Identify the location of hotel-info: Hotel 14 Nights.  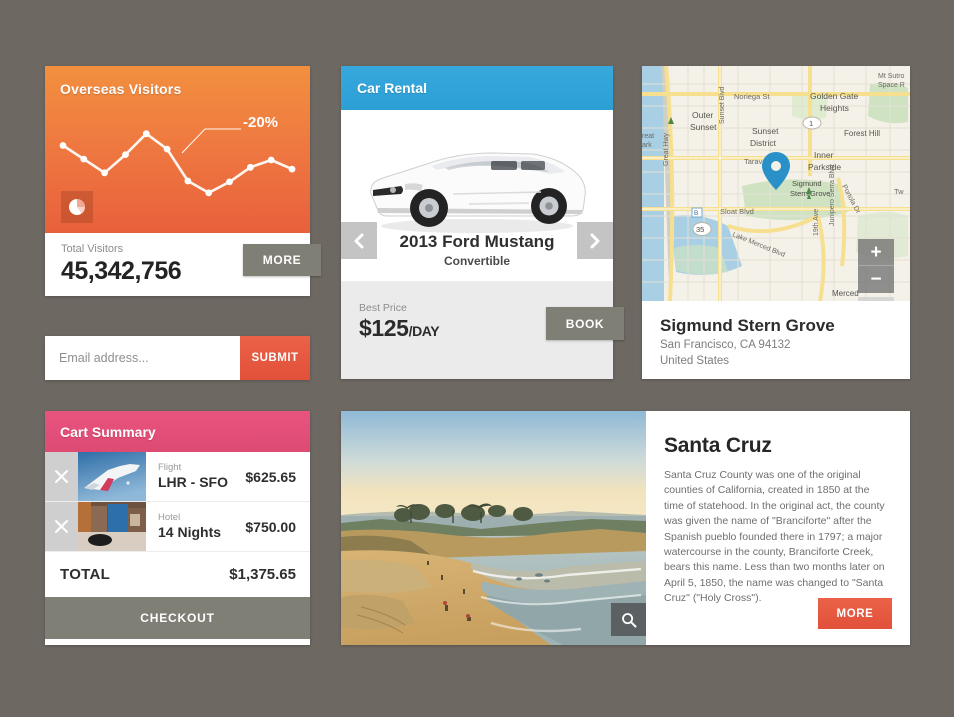
(195, 526).